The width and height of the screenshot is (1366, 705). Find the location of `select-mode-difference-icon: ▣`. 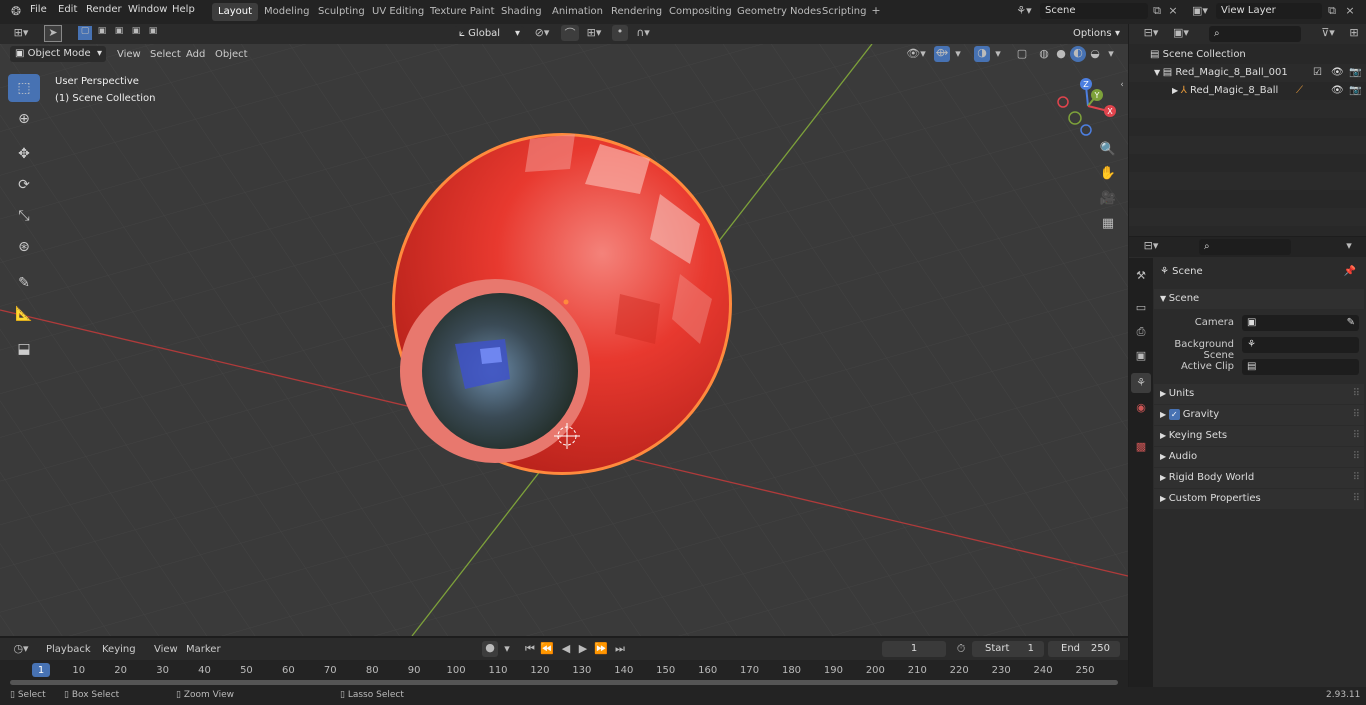

select-mode-difference-icon: ▣ is located at coordinates (136, 31).